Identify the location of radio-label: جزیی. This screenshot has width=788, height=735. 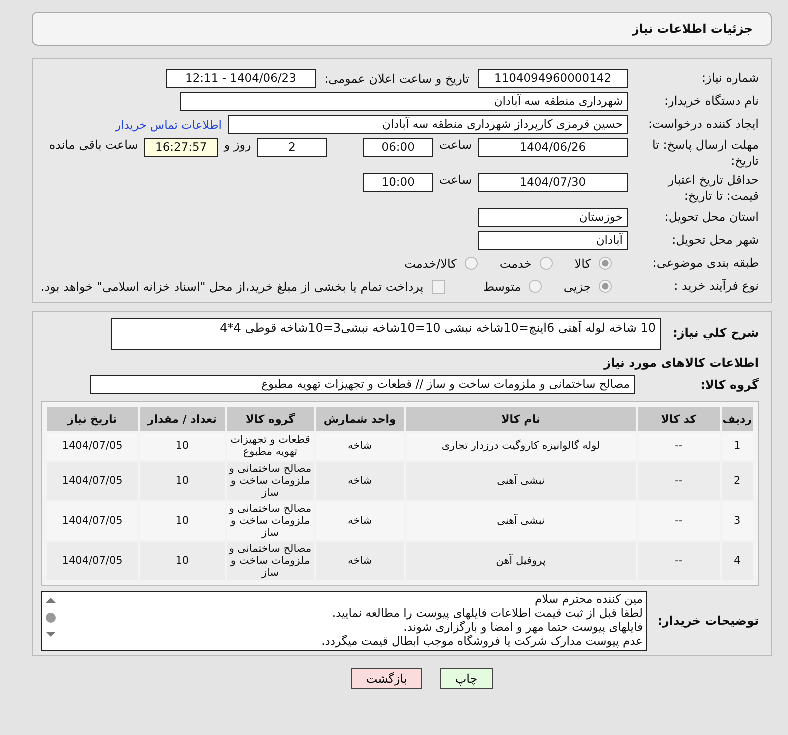
(578, 287).